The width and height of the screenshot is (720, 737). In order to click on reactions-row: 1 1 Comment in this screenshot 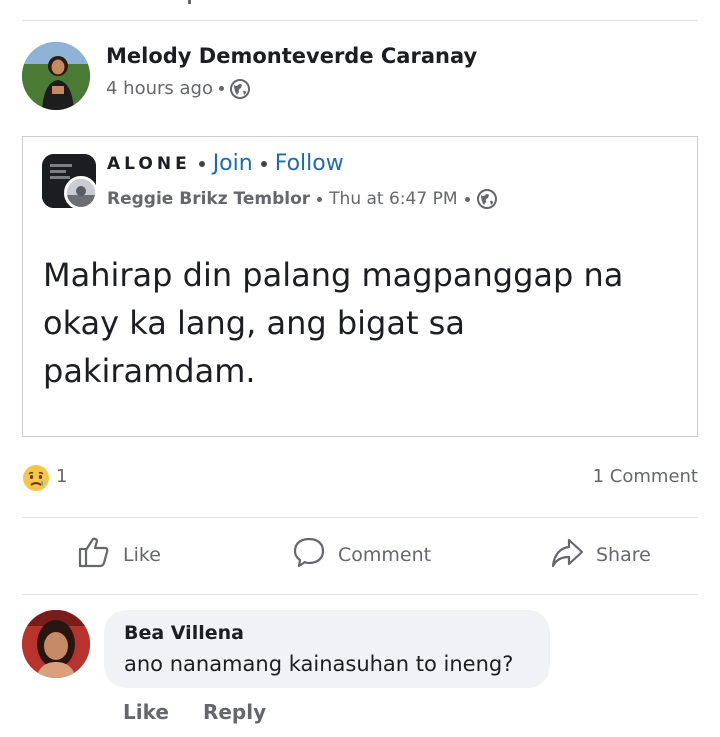, I will do `click(360, 477)`.